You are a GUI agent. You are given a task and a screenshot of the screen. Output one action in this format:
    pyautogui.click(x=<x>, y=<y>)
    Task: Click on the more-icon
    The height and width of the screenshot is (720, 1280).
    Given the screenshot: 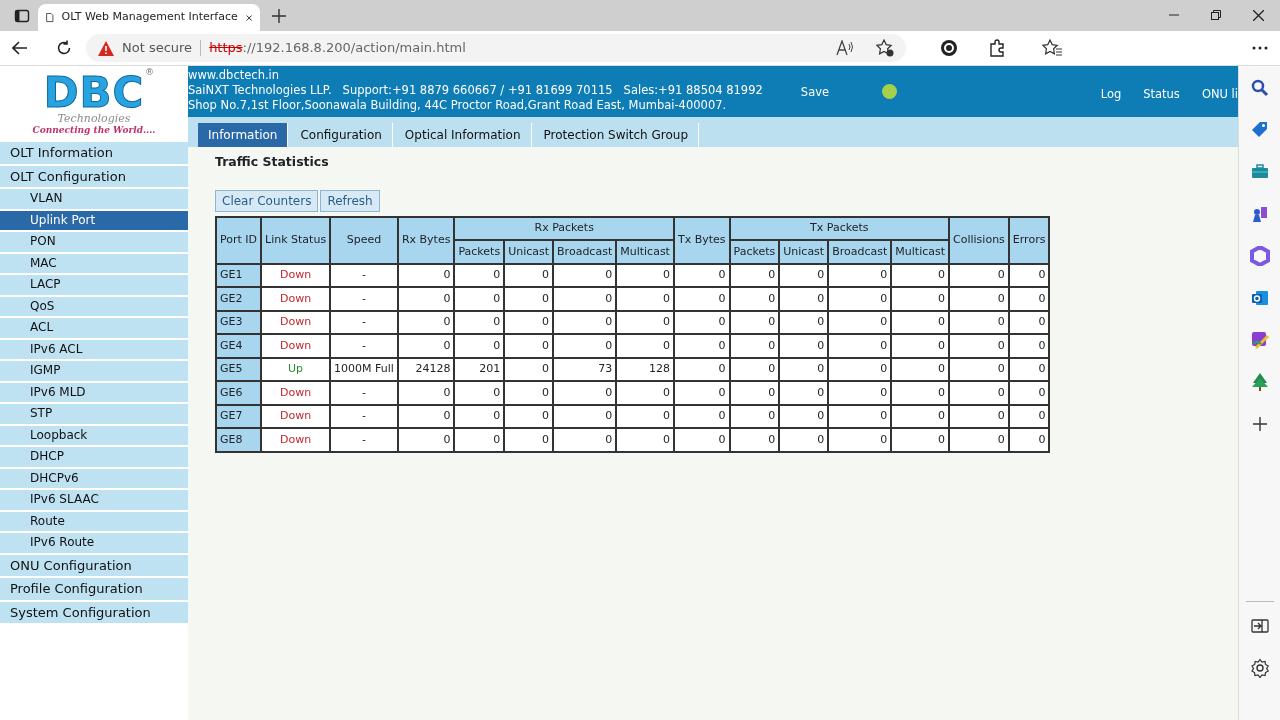 What is the action you would take?
    pyautogui.click(x=1260, y=48)
    